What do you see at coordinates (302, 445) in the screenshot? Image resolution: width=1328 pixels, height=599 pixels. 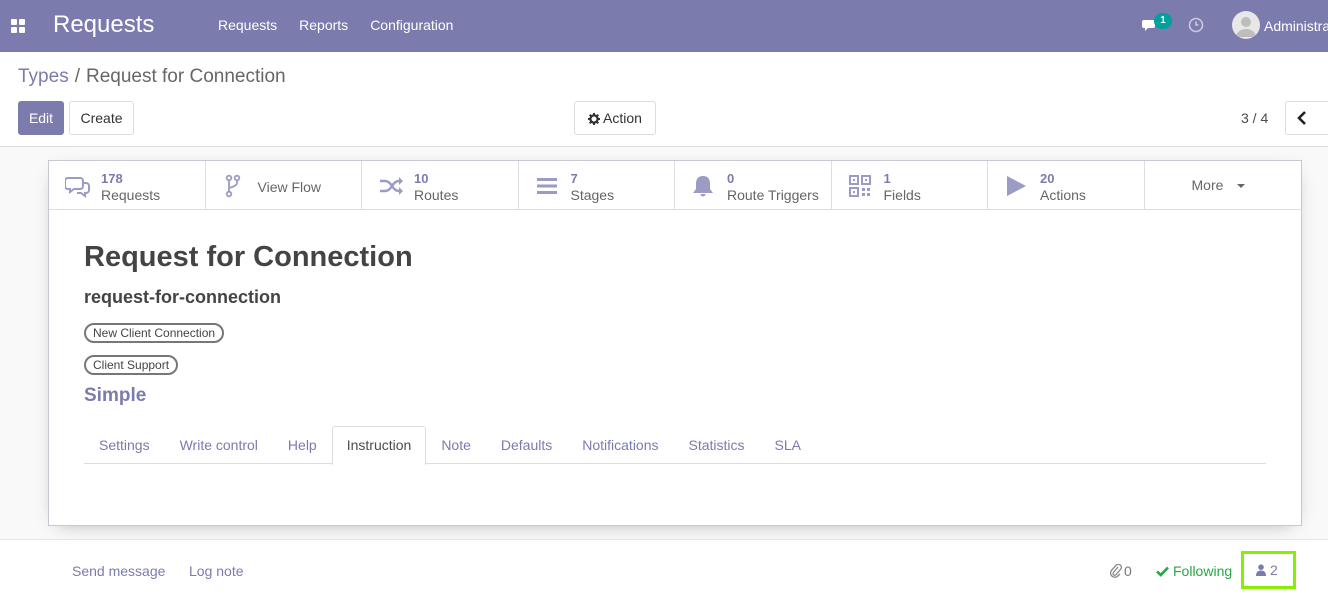 I see `tab-help: Help` at bounding box center [302, 445].